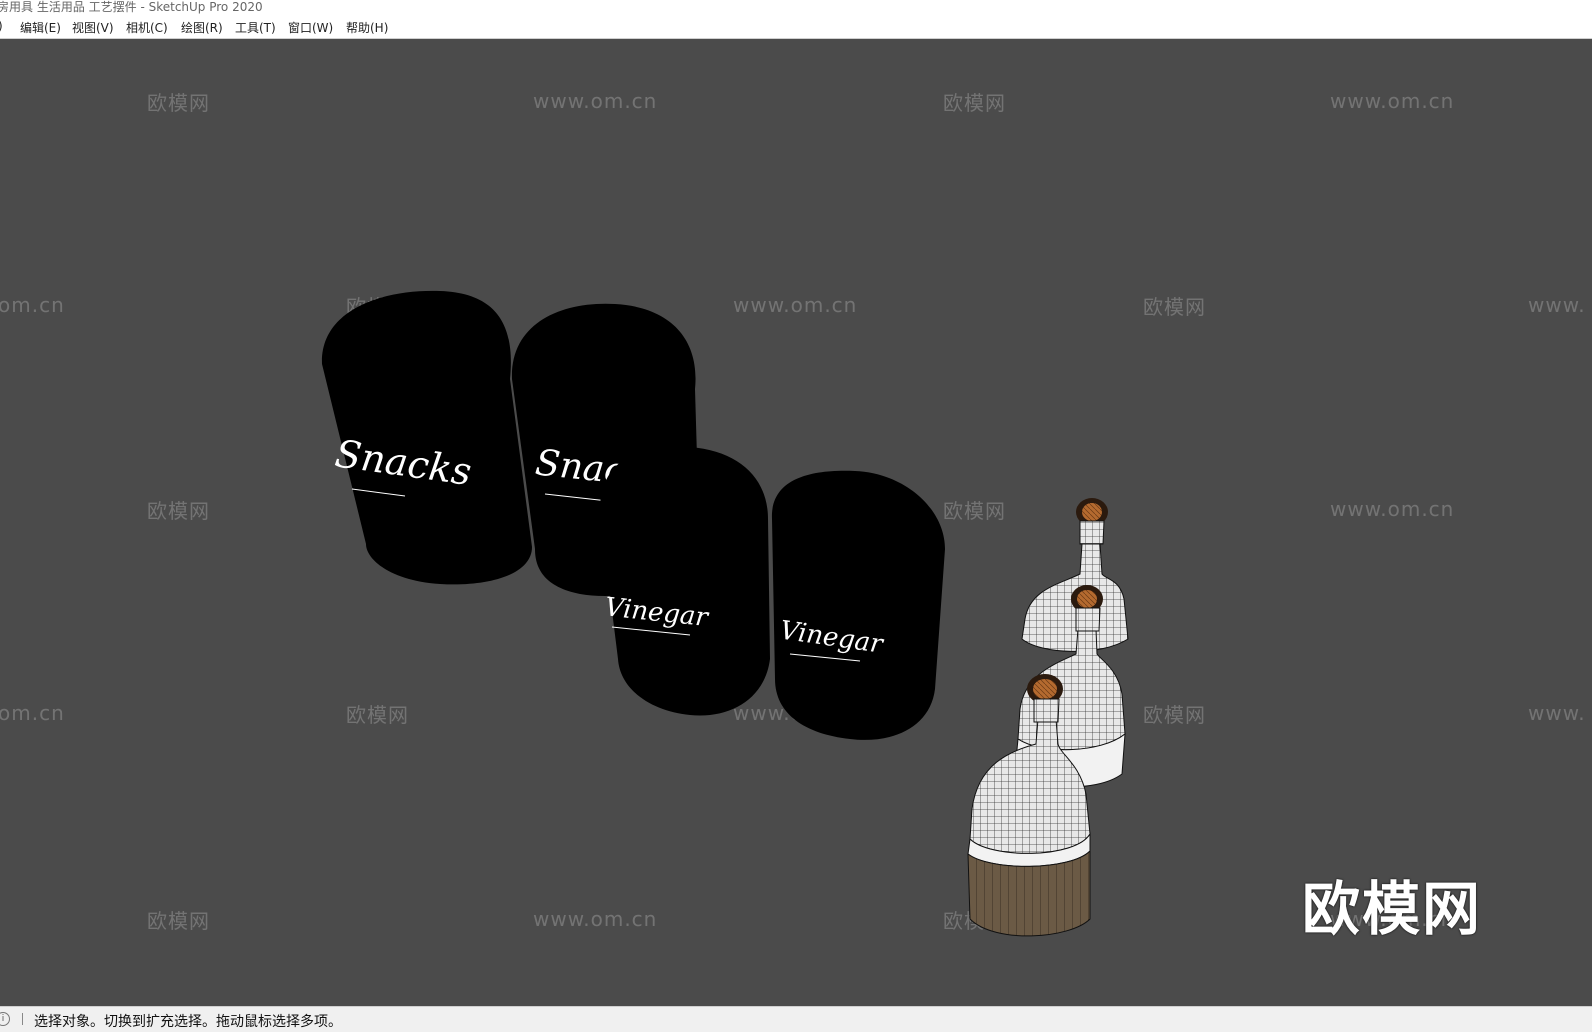 This screenshot has height=1032, width=1592. Describe the element at coordinates (1391, 909) in the screenshot. I see `watermark-large: 欧模网` at that location.